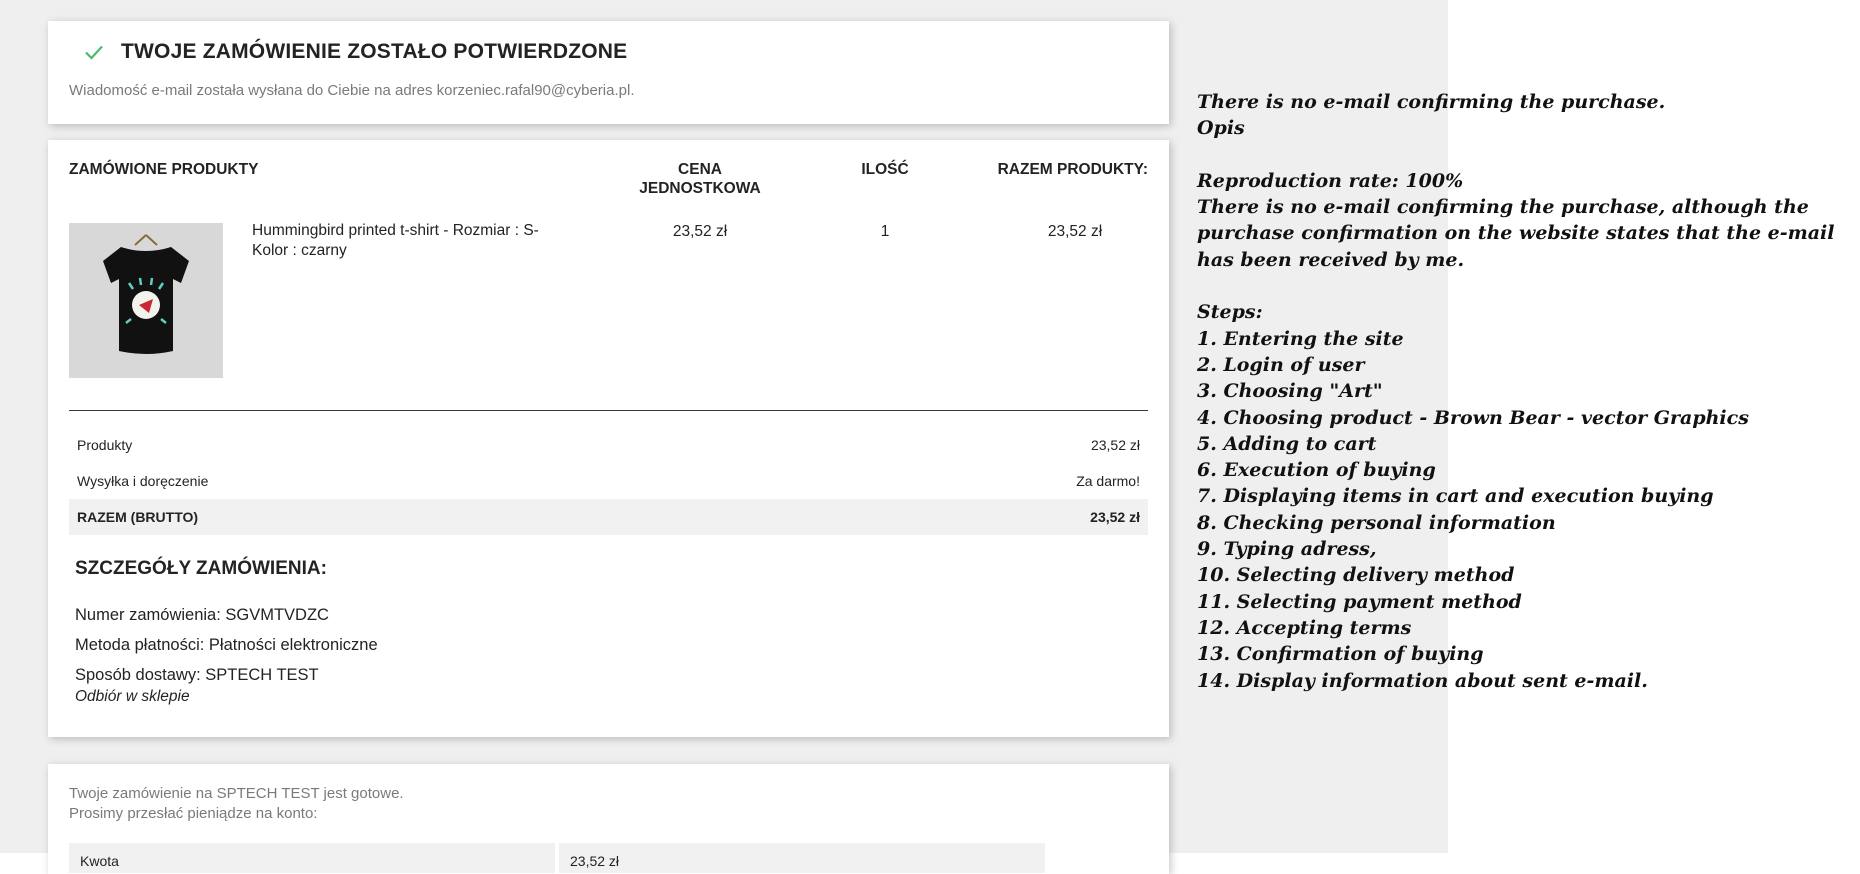  Describe the element at coordinates (885, 169) in the screenshot. I see `header-quantity: ILOŚĆ` at that location.